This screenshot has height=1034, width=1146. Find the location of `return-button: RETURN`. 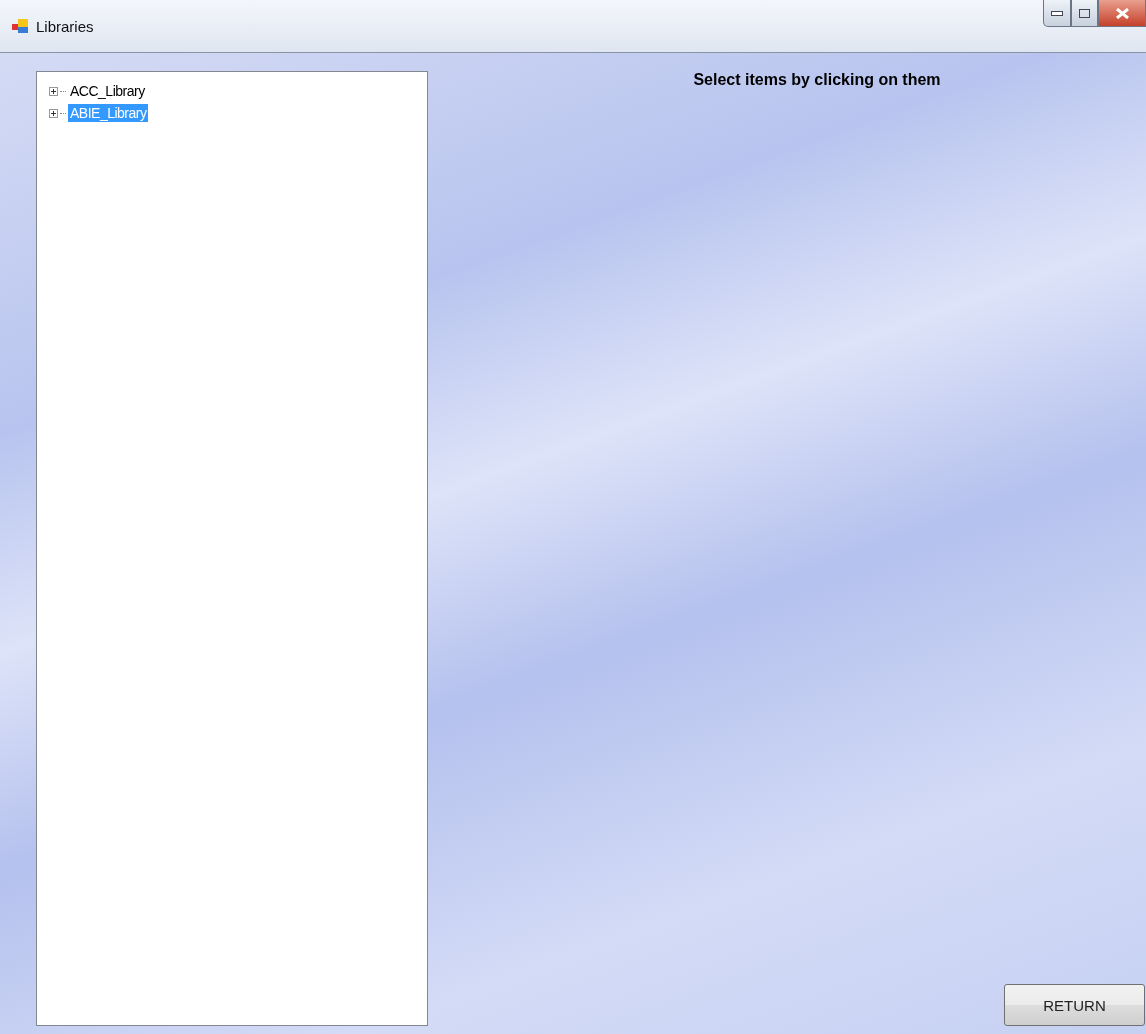

return-button: RETURN is located at coordinates (1074, 1005).